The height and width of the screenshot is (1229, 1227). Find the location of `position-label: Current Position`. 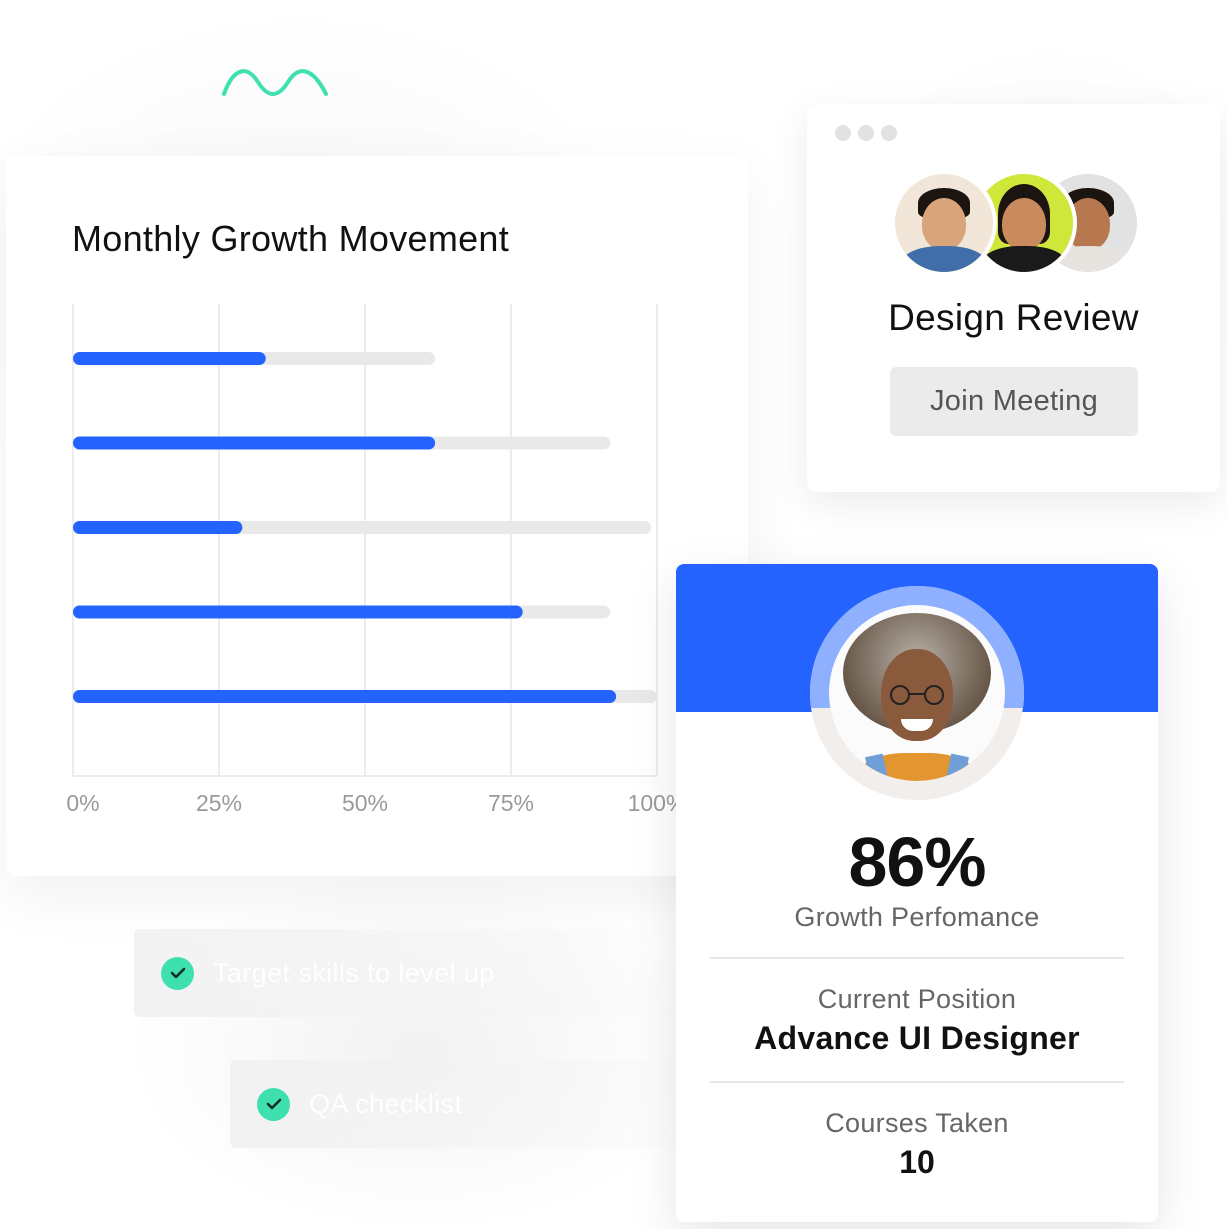

position-label: Current Position is located at coordinates (917, 999).